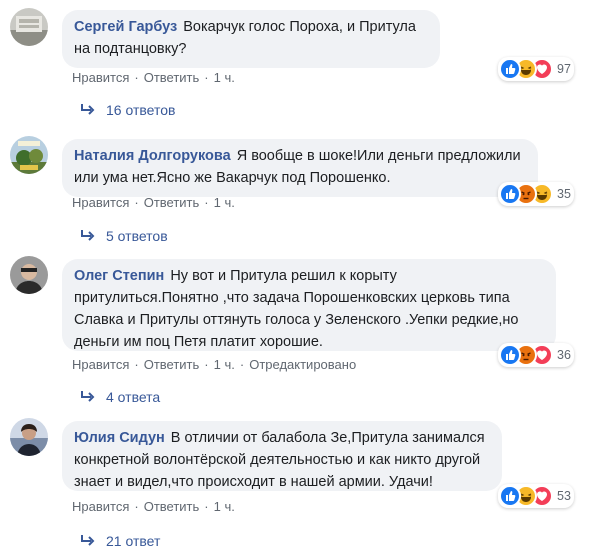  Describe the element at coordinates (140, 110) in the screenshot. I see `replies-count: 16 ответов` at that location.